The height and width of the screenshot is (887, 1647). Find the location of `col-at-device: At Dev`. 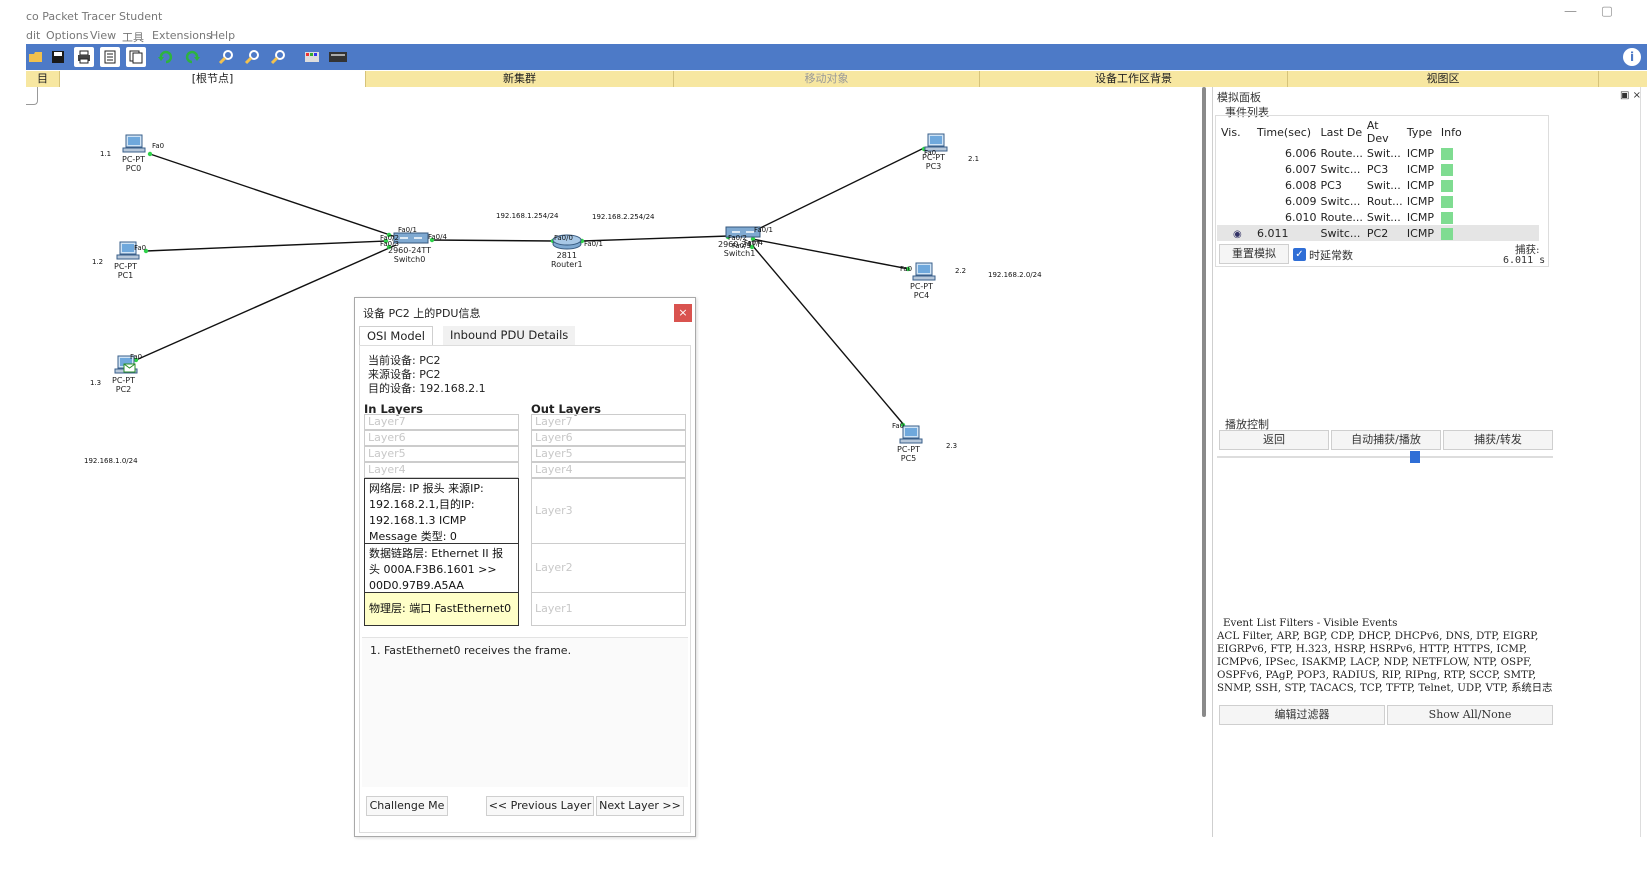

col-at-device: At Dev is located at coordinates (1383, 132).